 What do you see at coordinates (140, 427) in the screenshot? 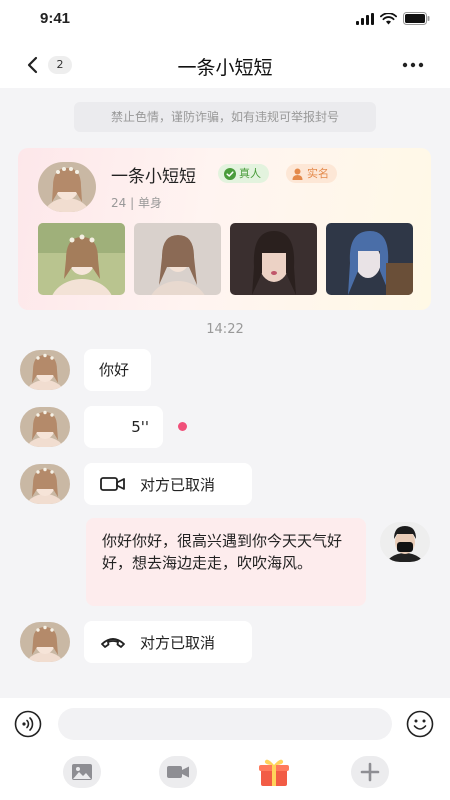
I see `voice-duration: 5''` at bounding box center [140, 427].